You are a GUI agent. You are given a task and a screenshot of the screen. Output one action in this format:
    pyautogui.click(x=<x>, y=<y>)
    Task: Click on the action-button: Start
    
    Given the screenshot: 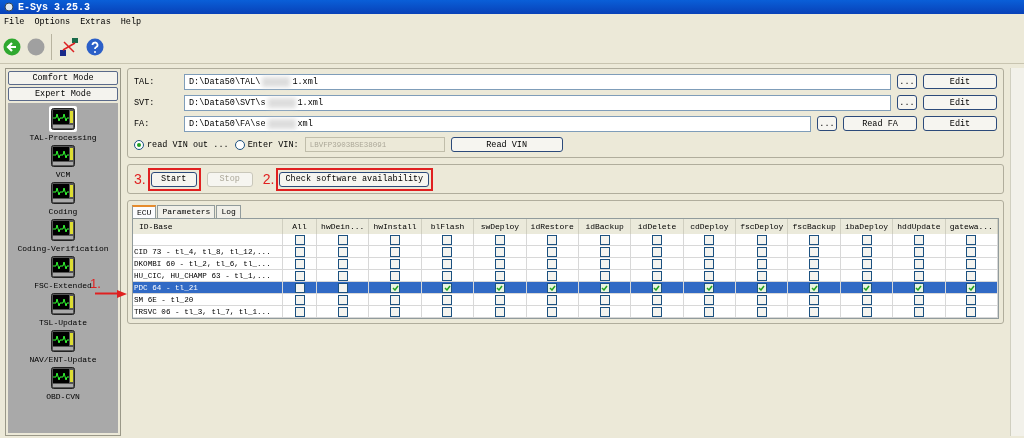 What is the action you would take?
    pyautogui.click(x=173, y=179)
    